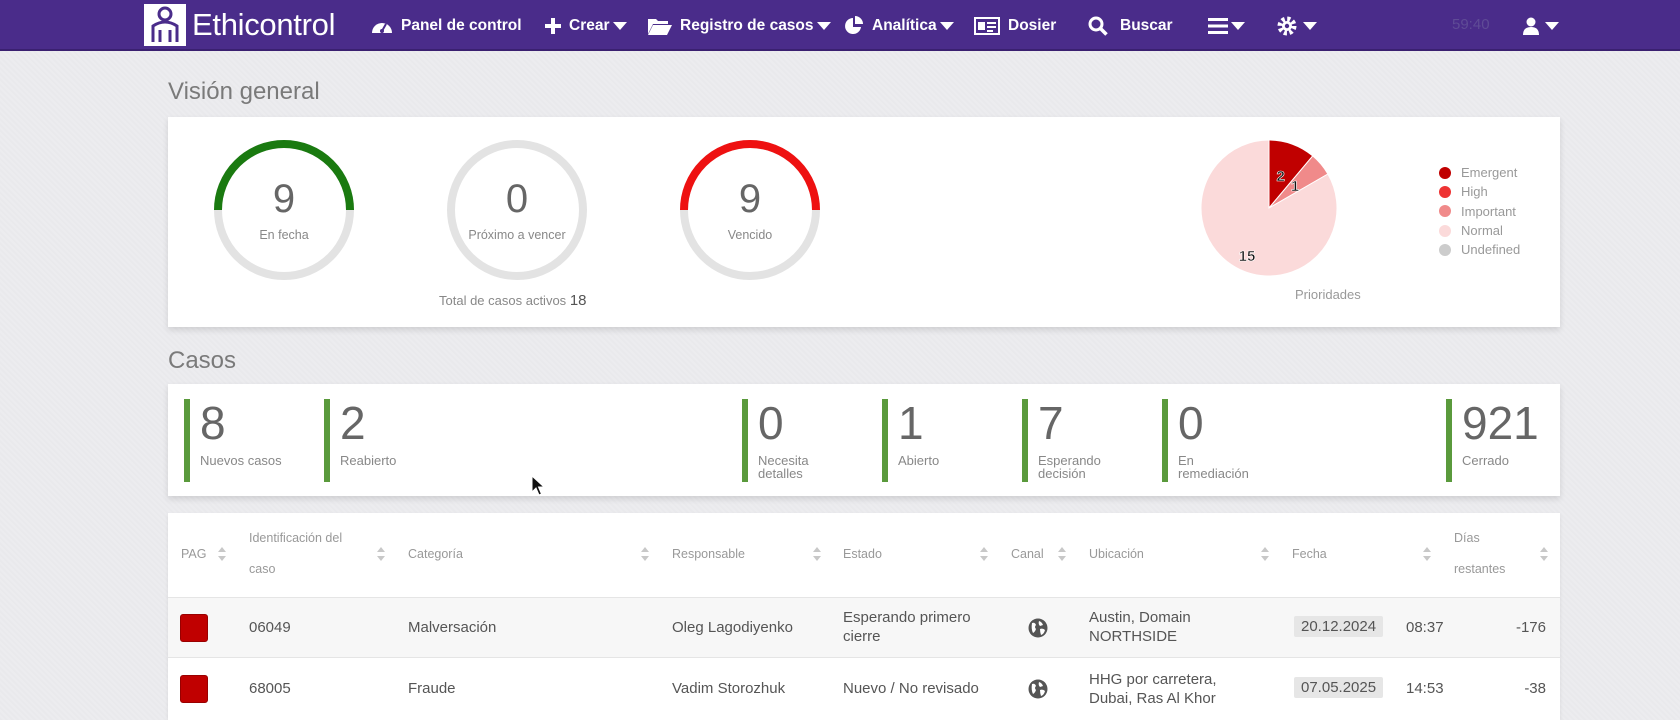 The height and width of the screenshot is (720, 1680). I want to click on nav-search-label: Buscar, so click(1146, 25).